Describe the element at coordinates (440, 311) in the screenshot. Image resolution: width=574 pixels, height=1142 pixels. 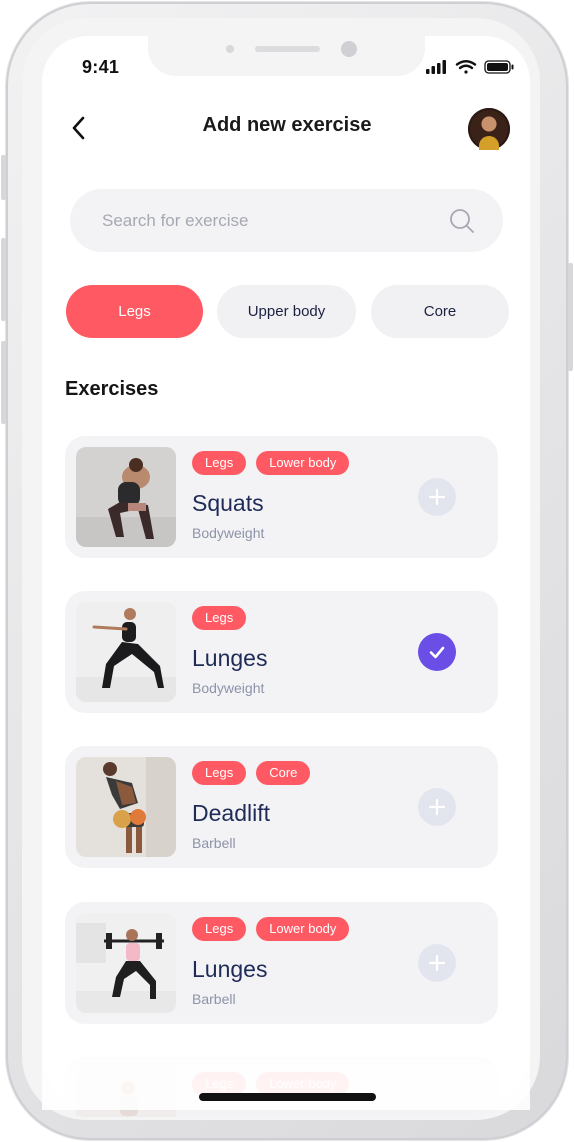
I see `filter-core: Core` at that location.